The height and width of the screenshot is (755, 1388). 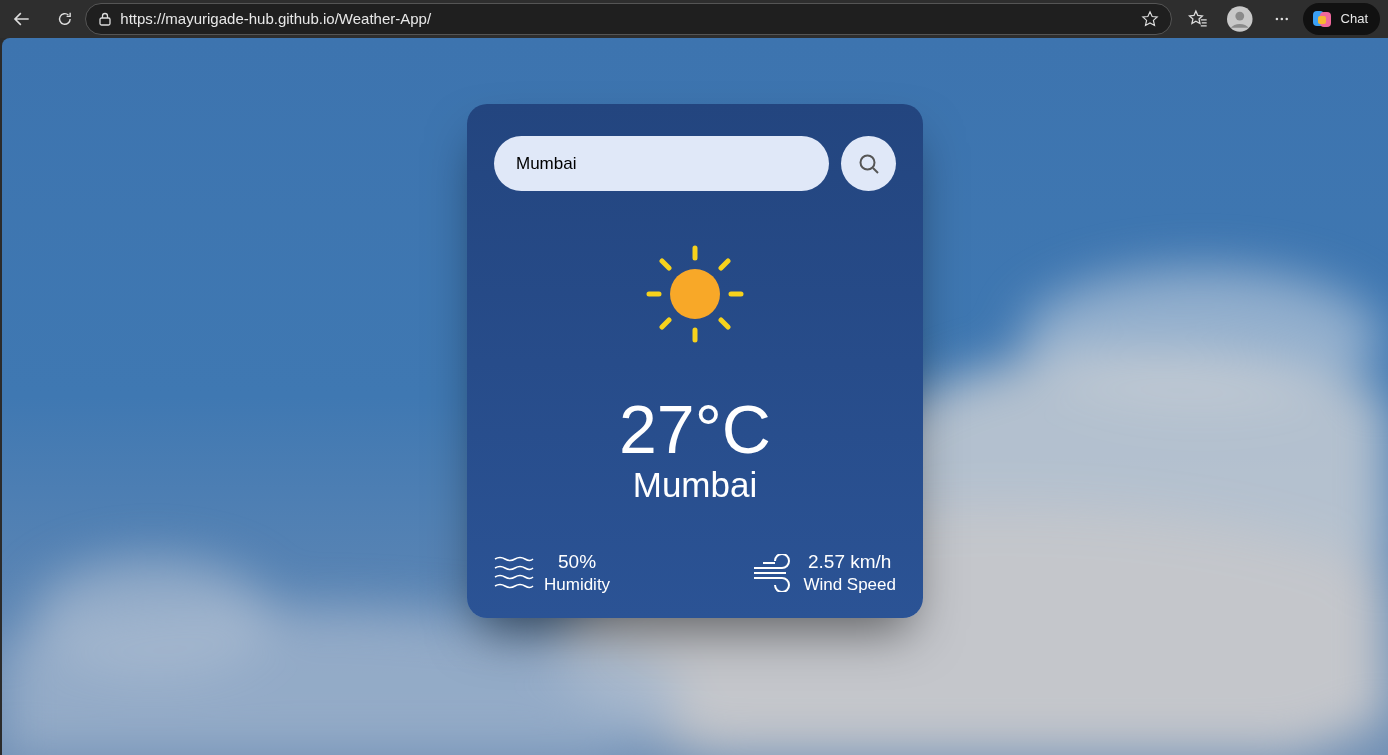 What do you see at coordinates (662, 163) in the screenshot?
I see `search-field: Mumbai` at bounding box center [662, 163].